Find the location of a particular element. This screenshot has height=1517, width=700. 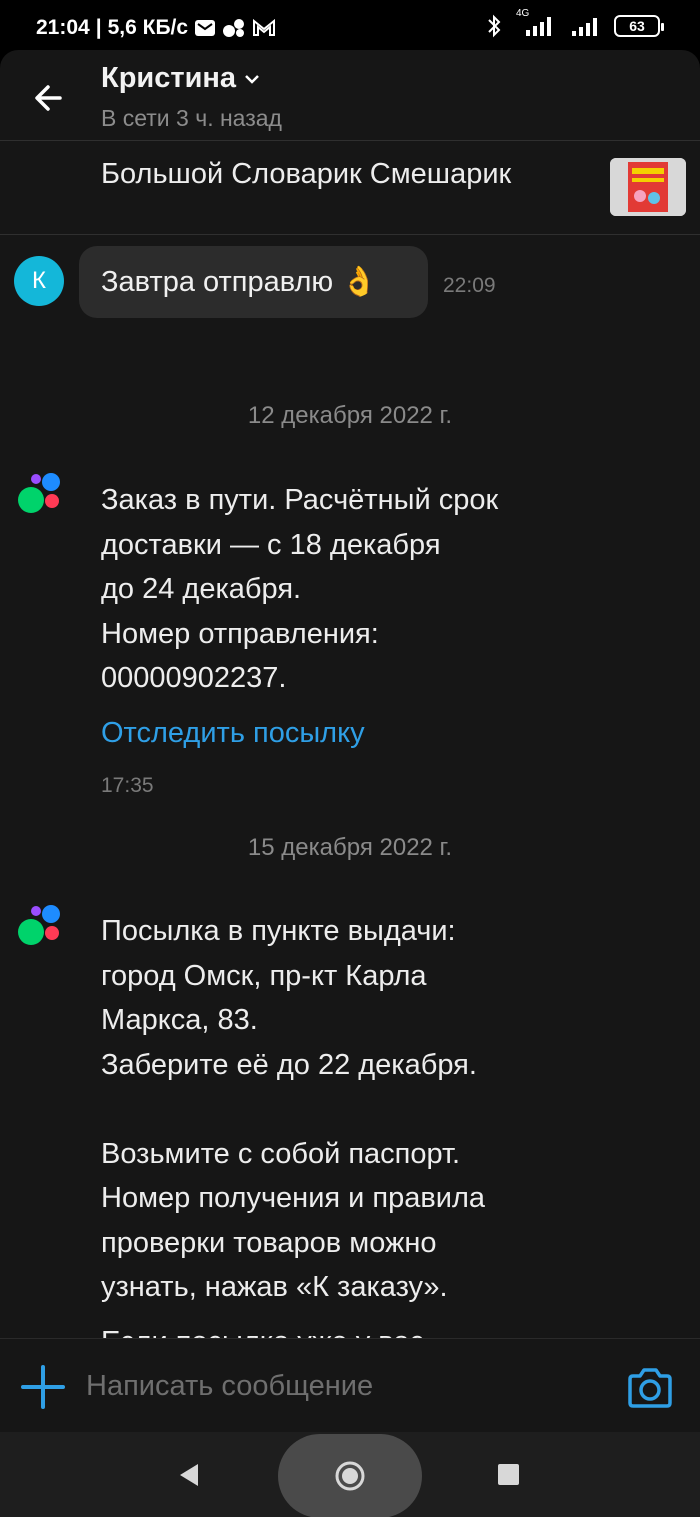

nav-home-button is located at coordinates (350, 1475).